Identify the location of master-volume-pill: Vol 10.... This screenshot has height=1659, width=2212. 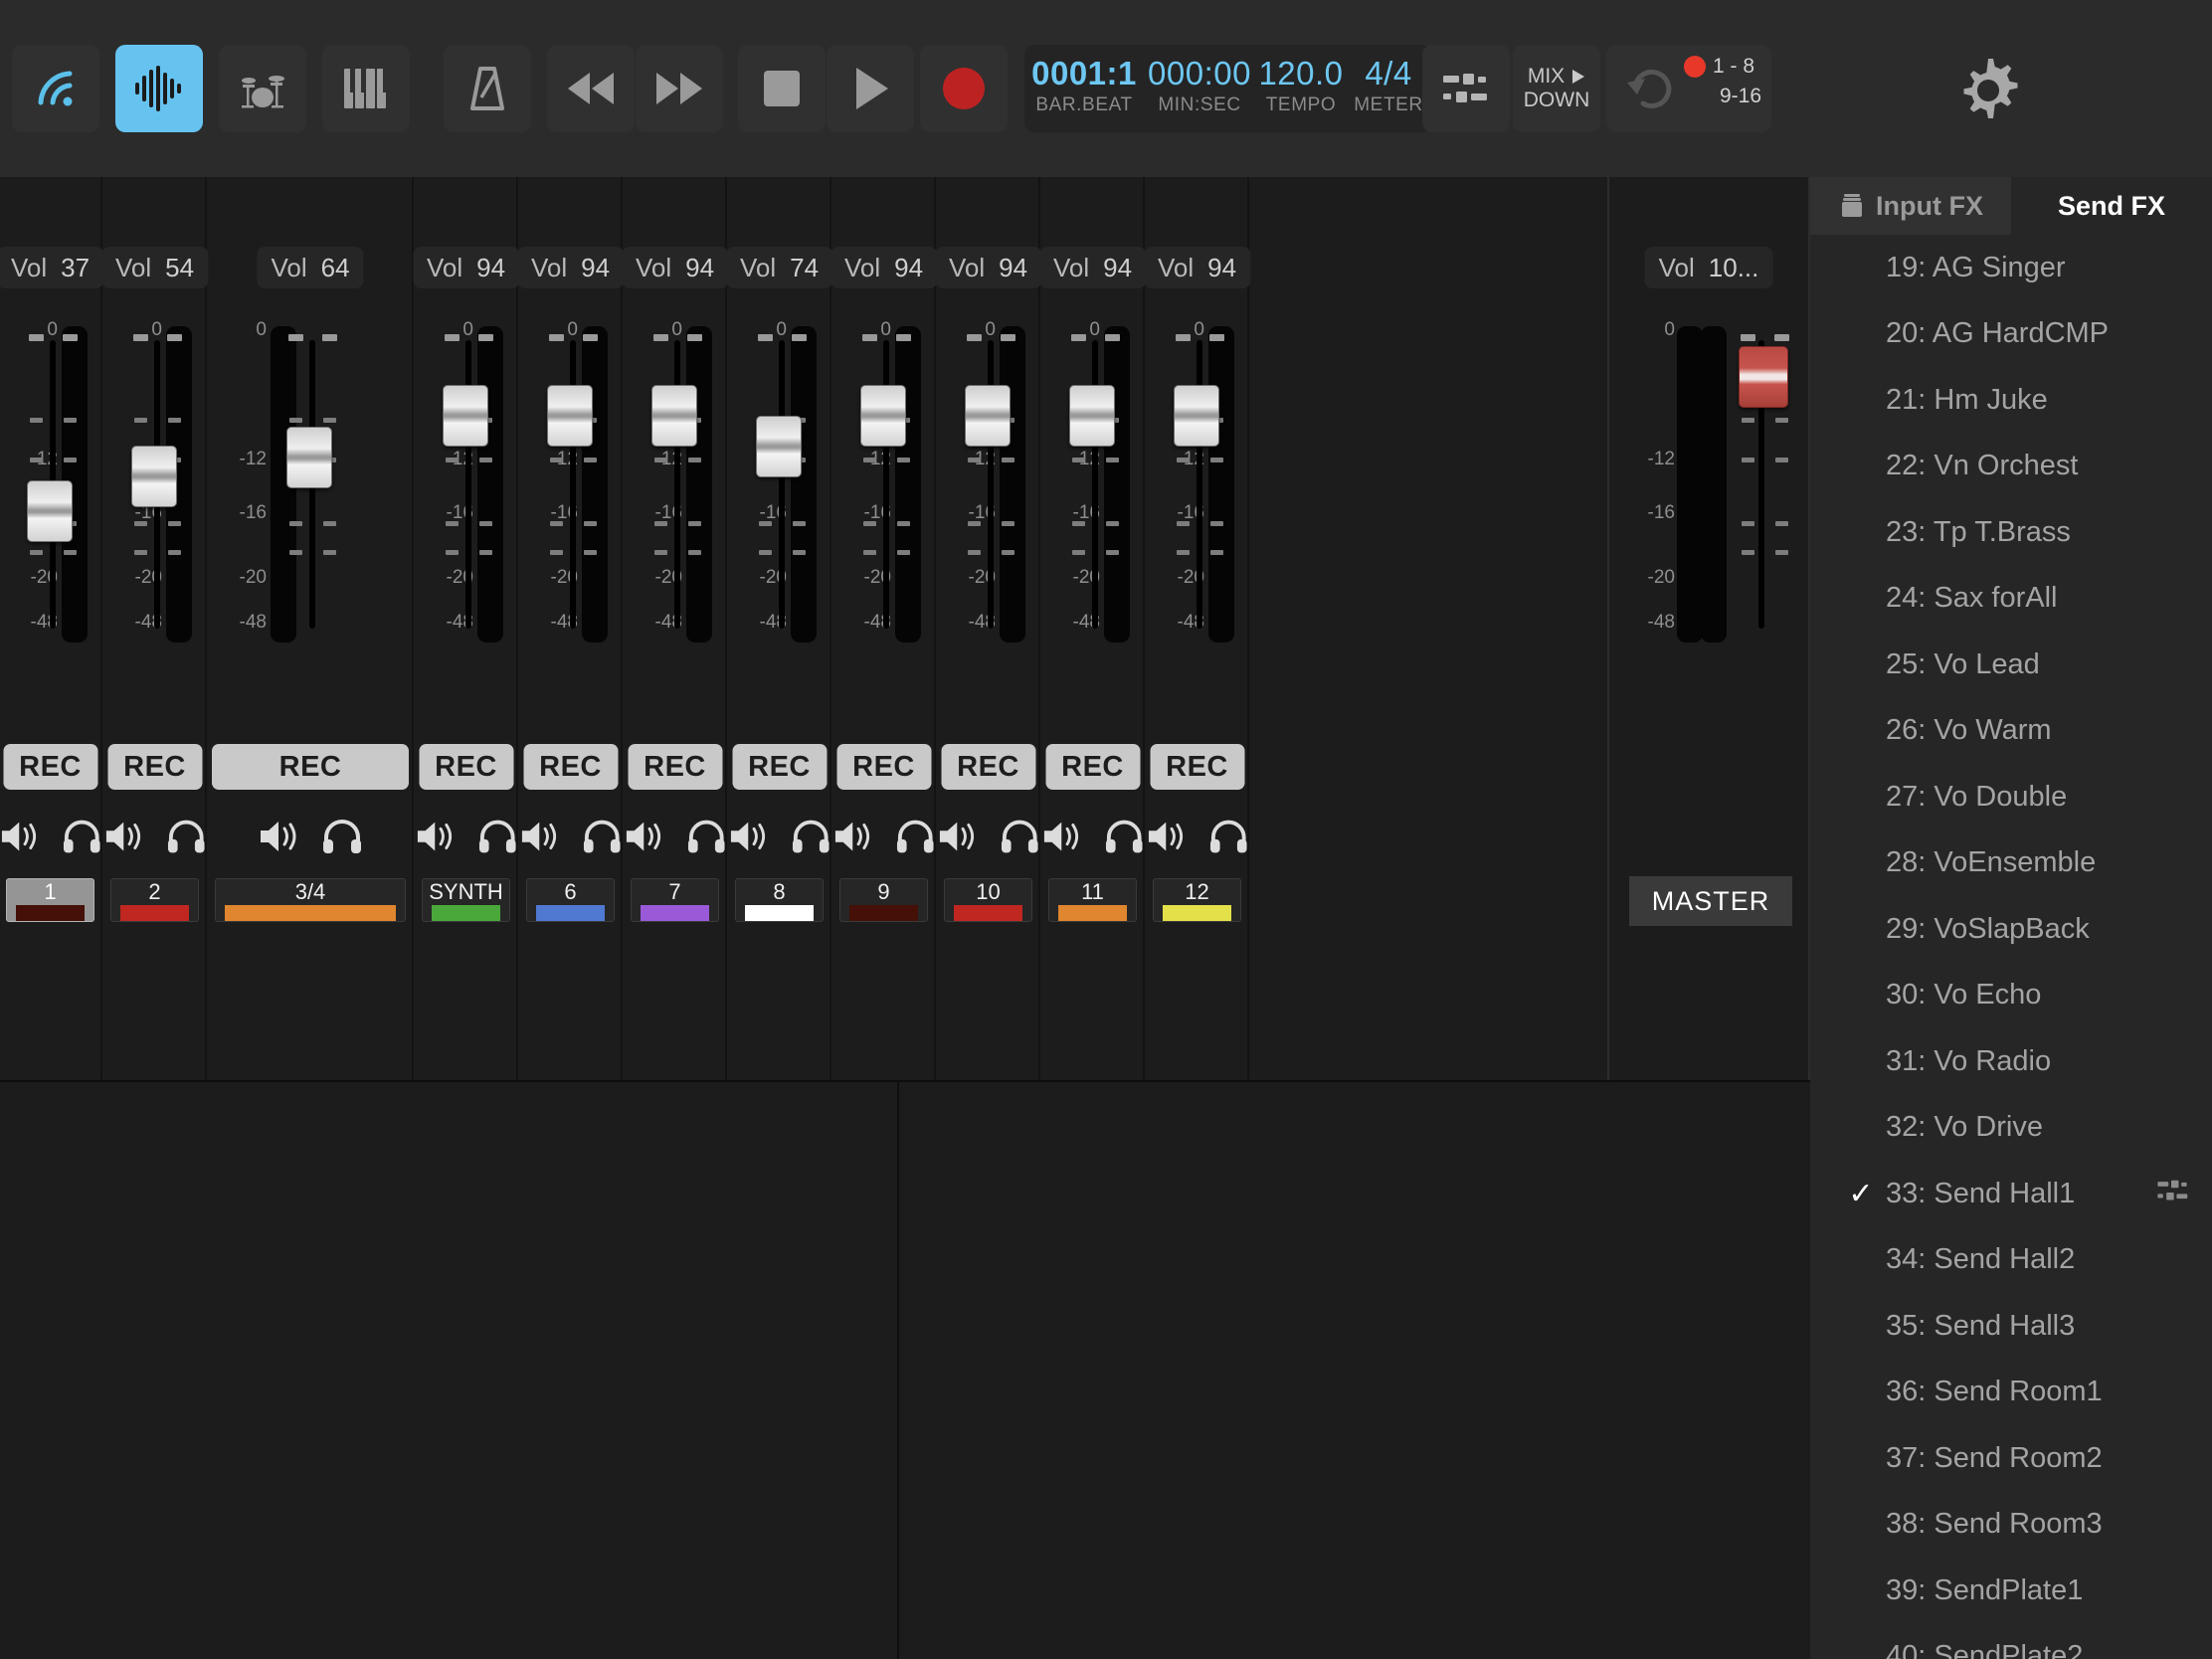
(1708, 267).